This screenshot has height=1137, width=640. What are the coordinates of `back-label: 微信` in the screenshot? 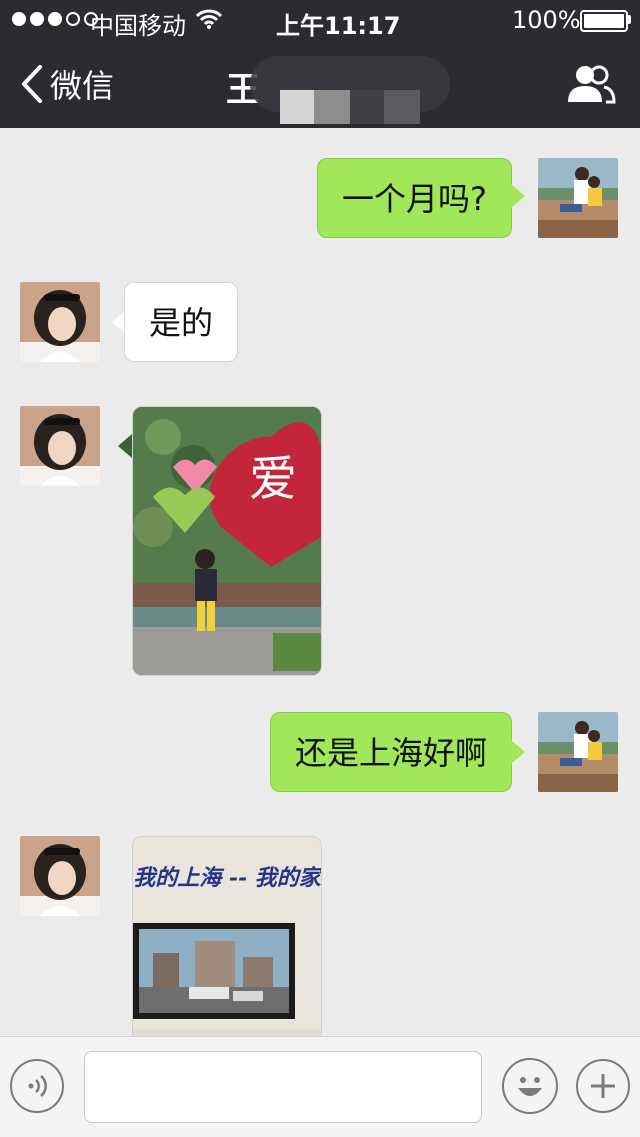 It's located at (82, 86).